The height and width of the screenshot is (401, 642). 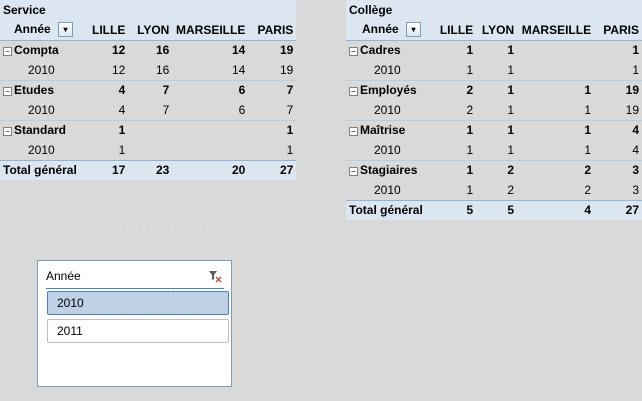 What do you see at coordinates (215, 276) in the screenshot?
I see `clear-filter-icon` at bounding box center [215, 276].